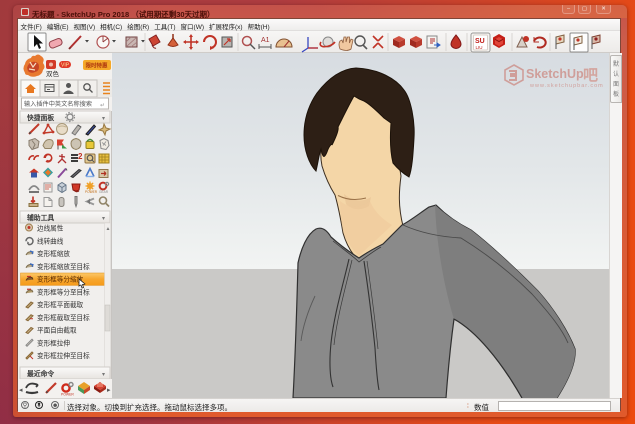 The image size is (635, 424). Describe the element at coordinates (53, 342) in the screenshot. I see `svg-text: 变形框拉伸` at that location.